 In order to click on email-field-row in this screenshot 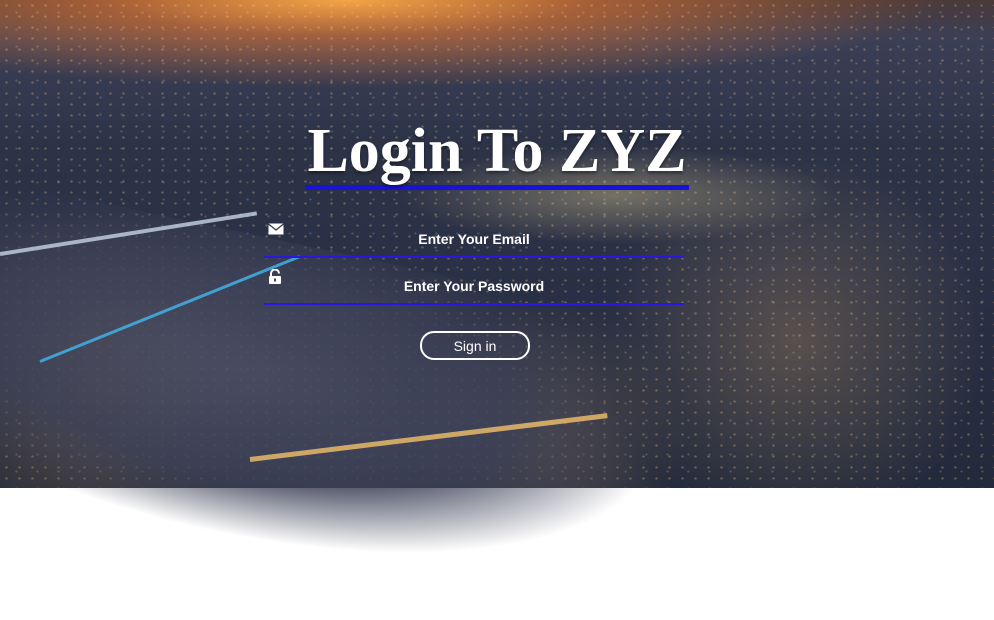, I will do `click(474, 240)`.